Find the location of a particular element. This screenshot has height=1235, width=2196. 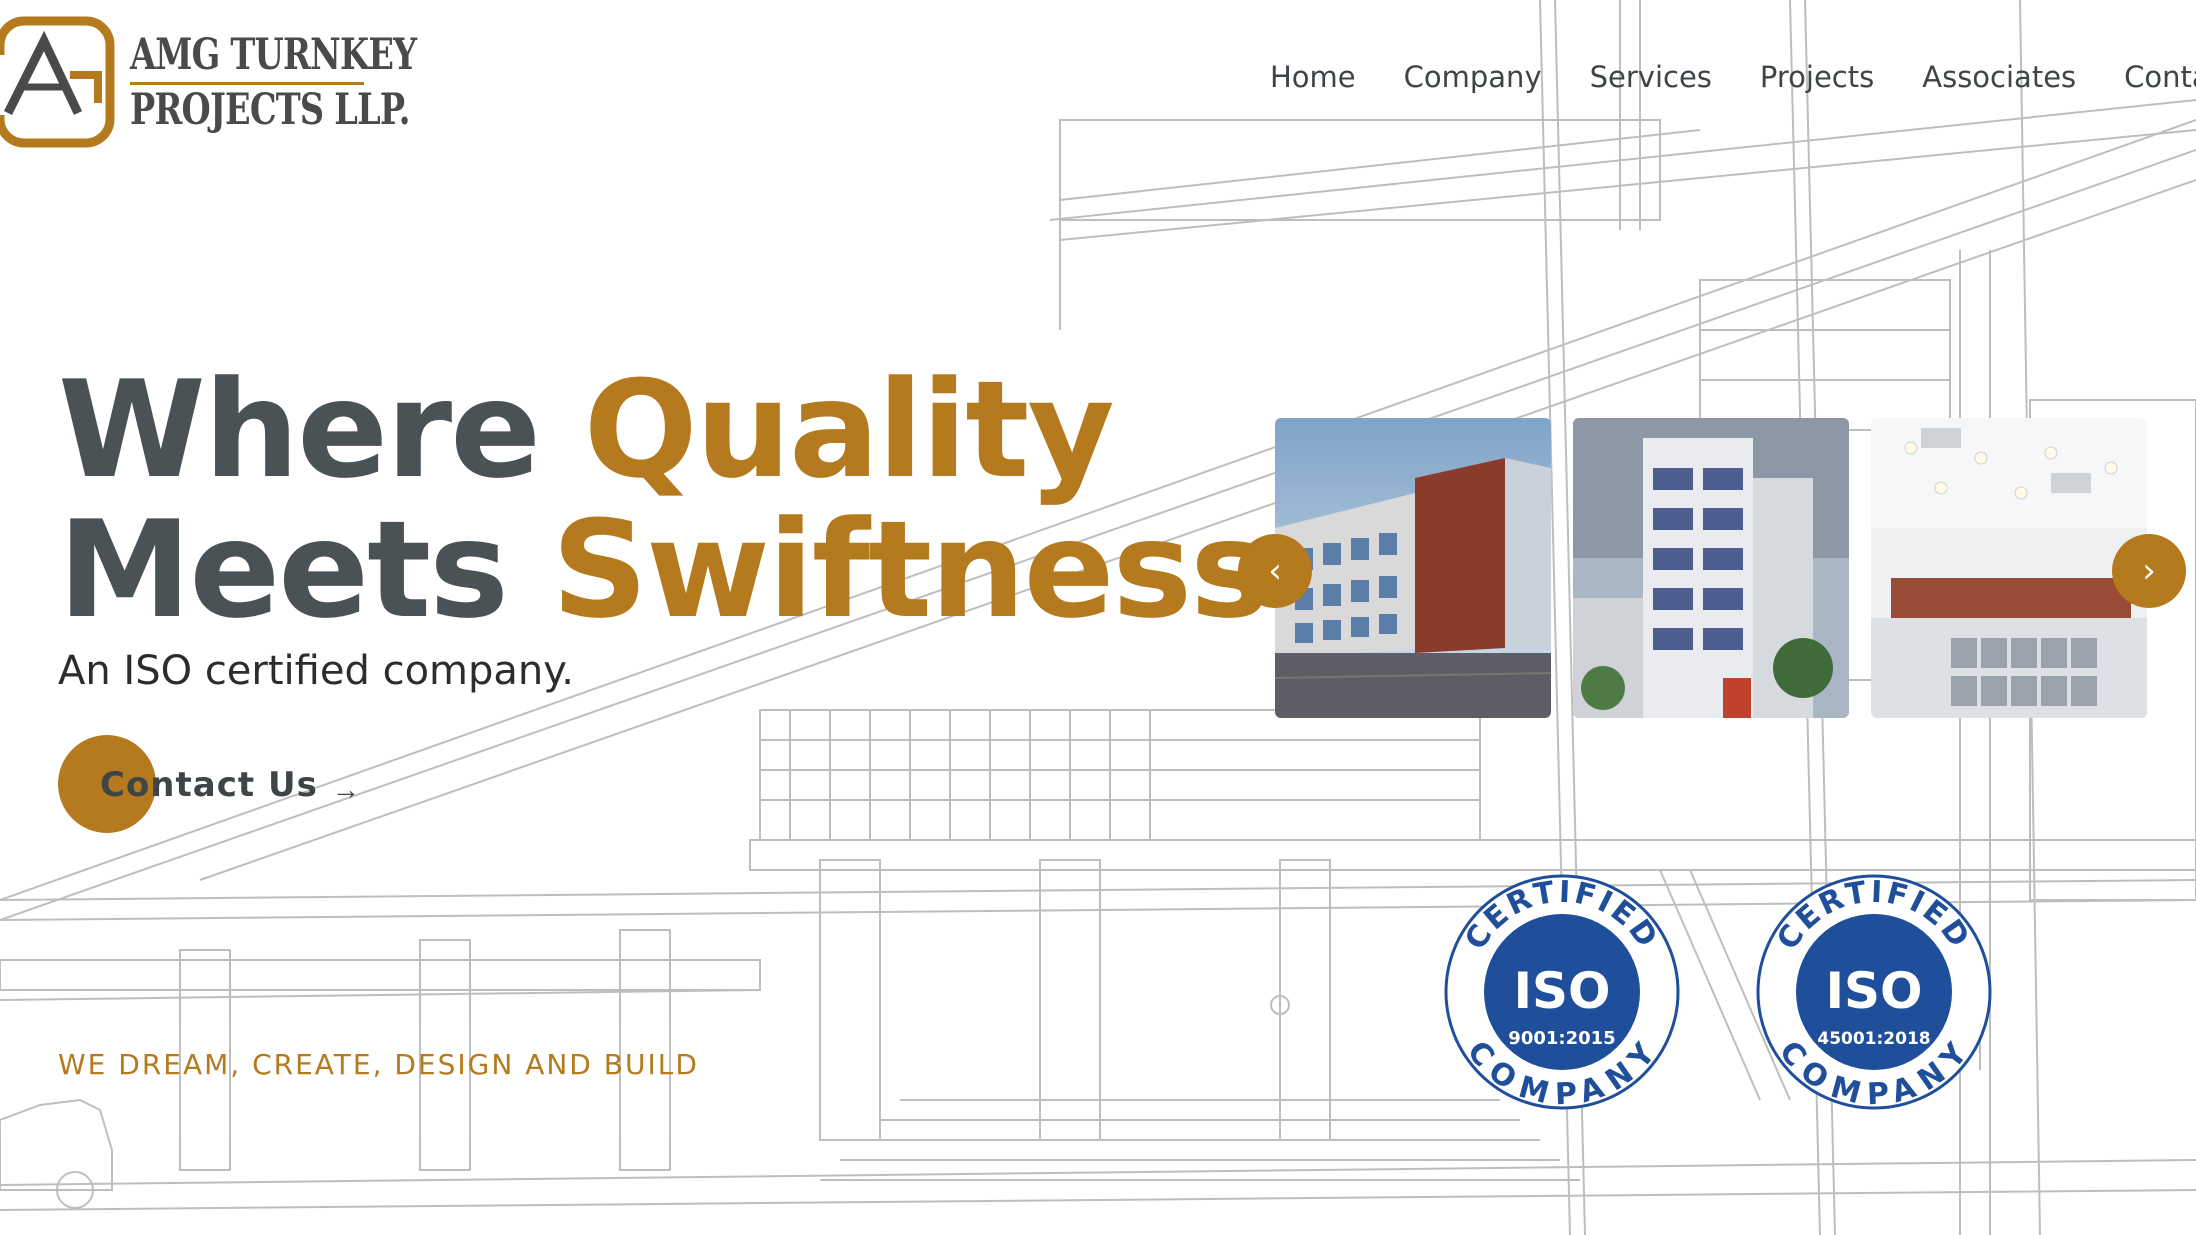

tower-building-photo is located at coordinates (1711, 568).